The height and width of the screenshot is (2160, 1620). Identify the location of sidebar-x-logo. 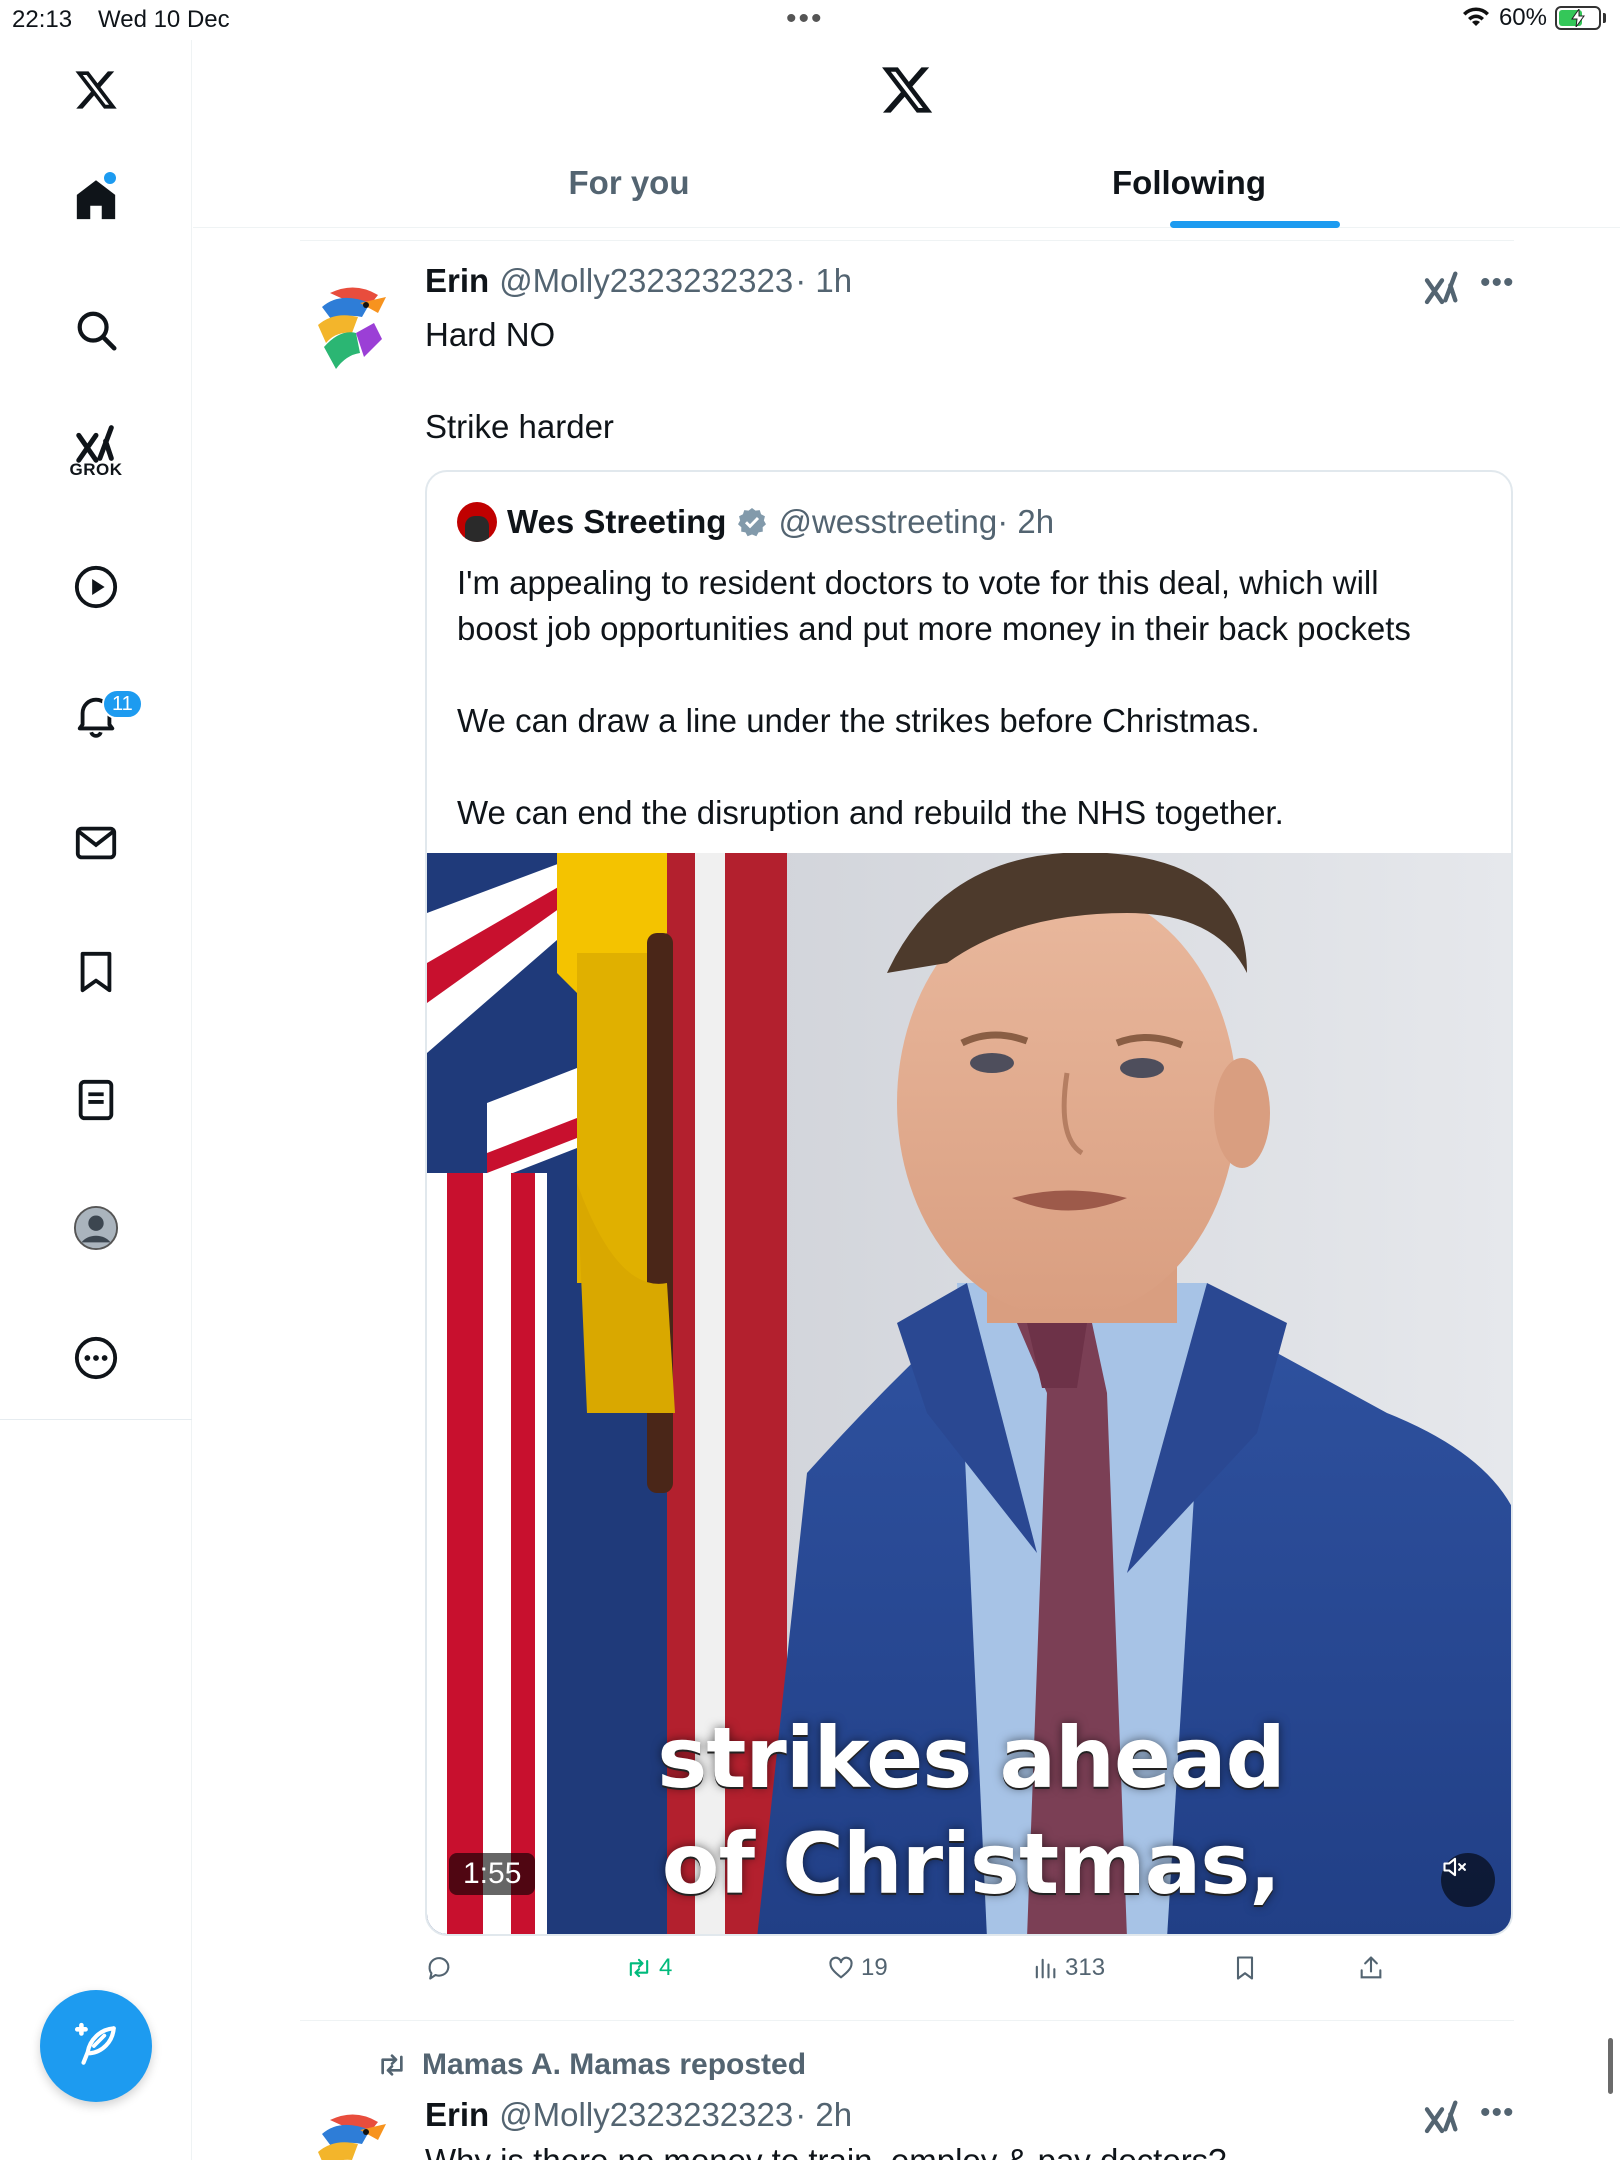
(96, 90).